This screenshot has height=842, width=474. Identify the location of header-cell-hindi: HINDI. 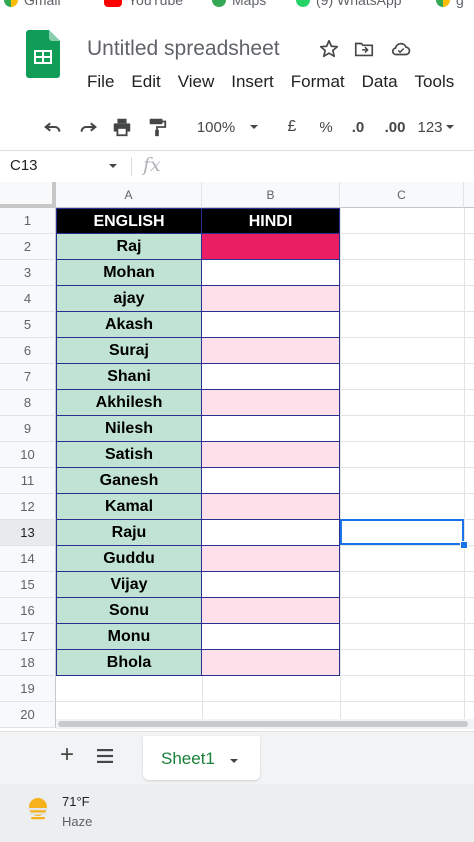
(271, 221).